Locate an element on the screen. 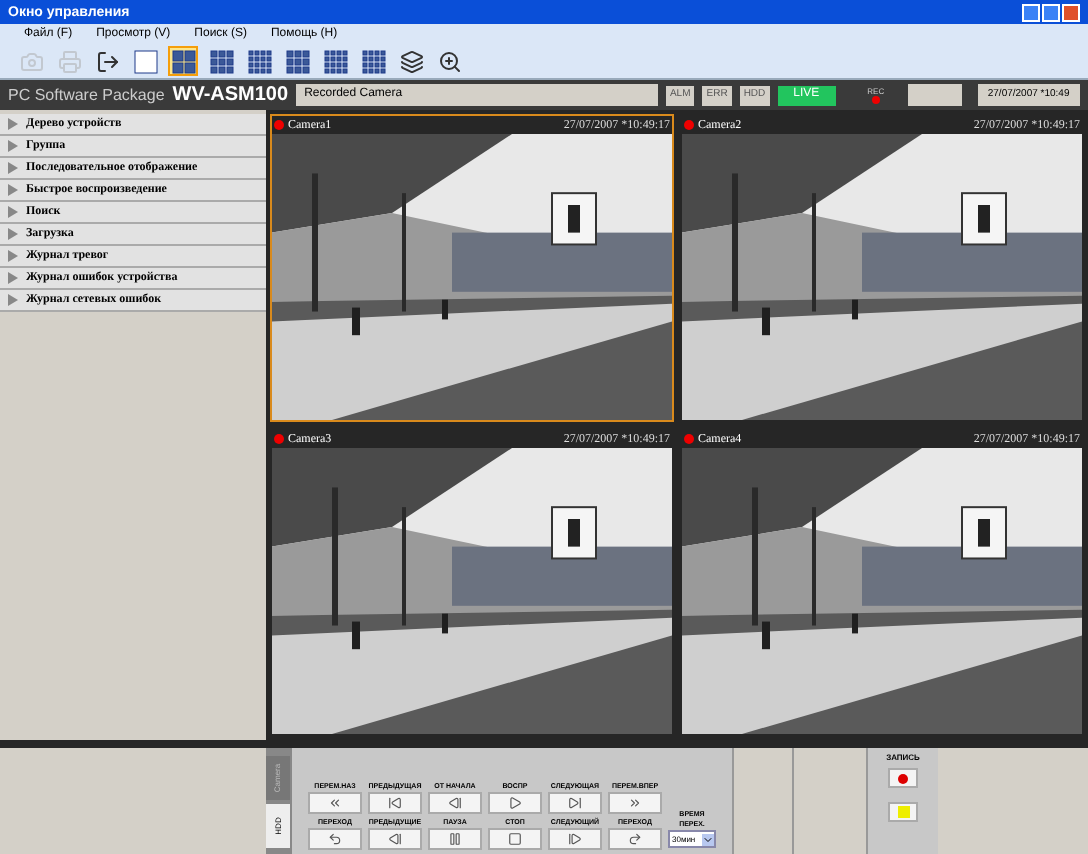 The height and width of the screenshot is (854, 1088). record-icon is located at coordinates (903, 778).